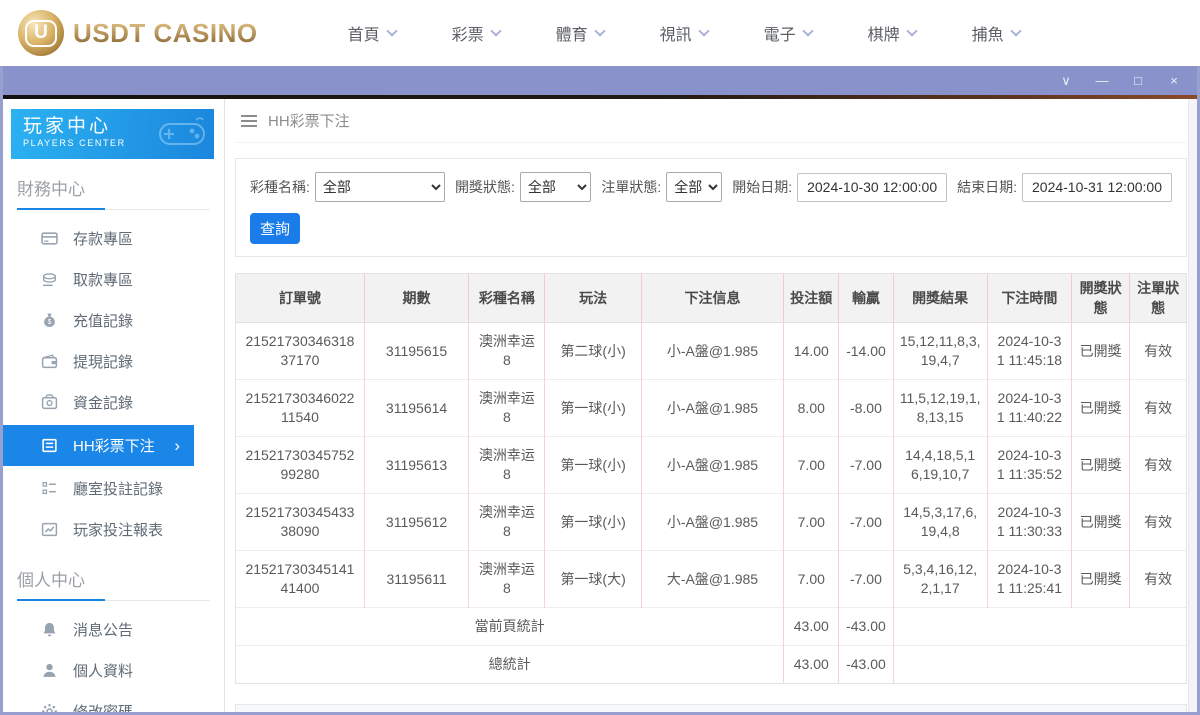 This screenshot has height=715, width=1200. What do you see at coordinates (49, 529) in the screenshot?
I see `report-chart-icon` at bounding box center [49, 529].